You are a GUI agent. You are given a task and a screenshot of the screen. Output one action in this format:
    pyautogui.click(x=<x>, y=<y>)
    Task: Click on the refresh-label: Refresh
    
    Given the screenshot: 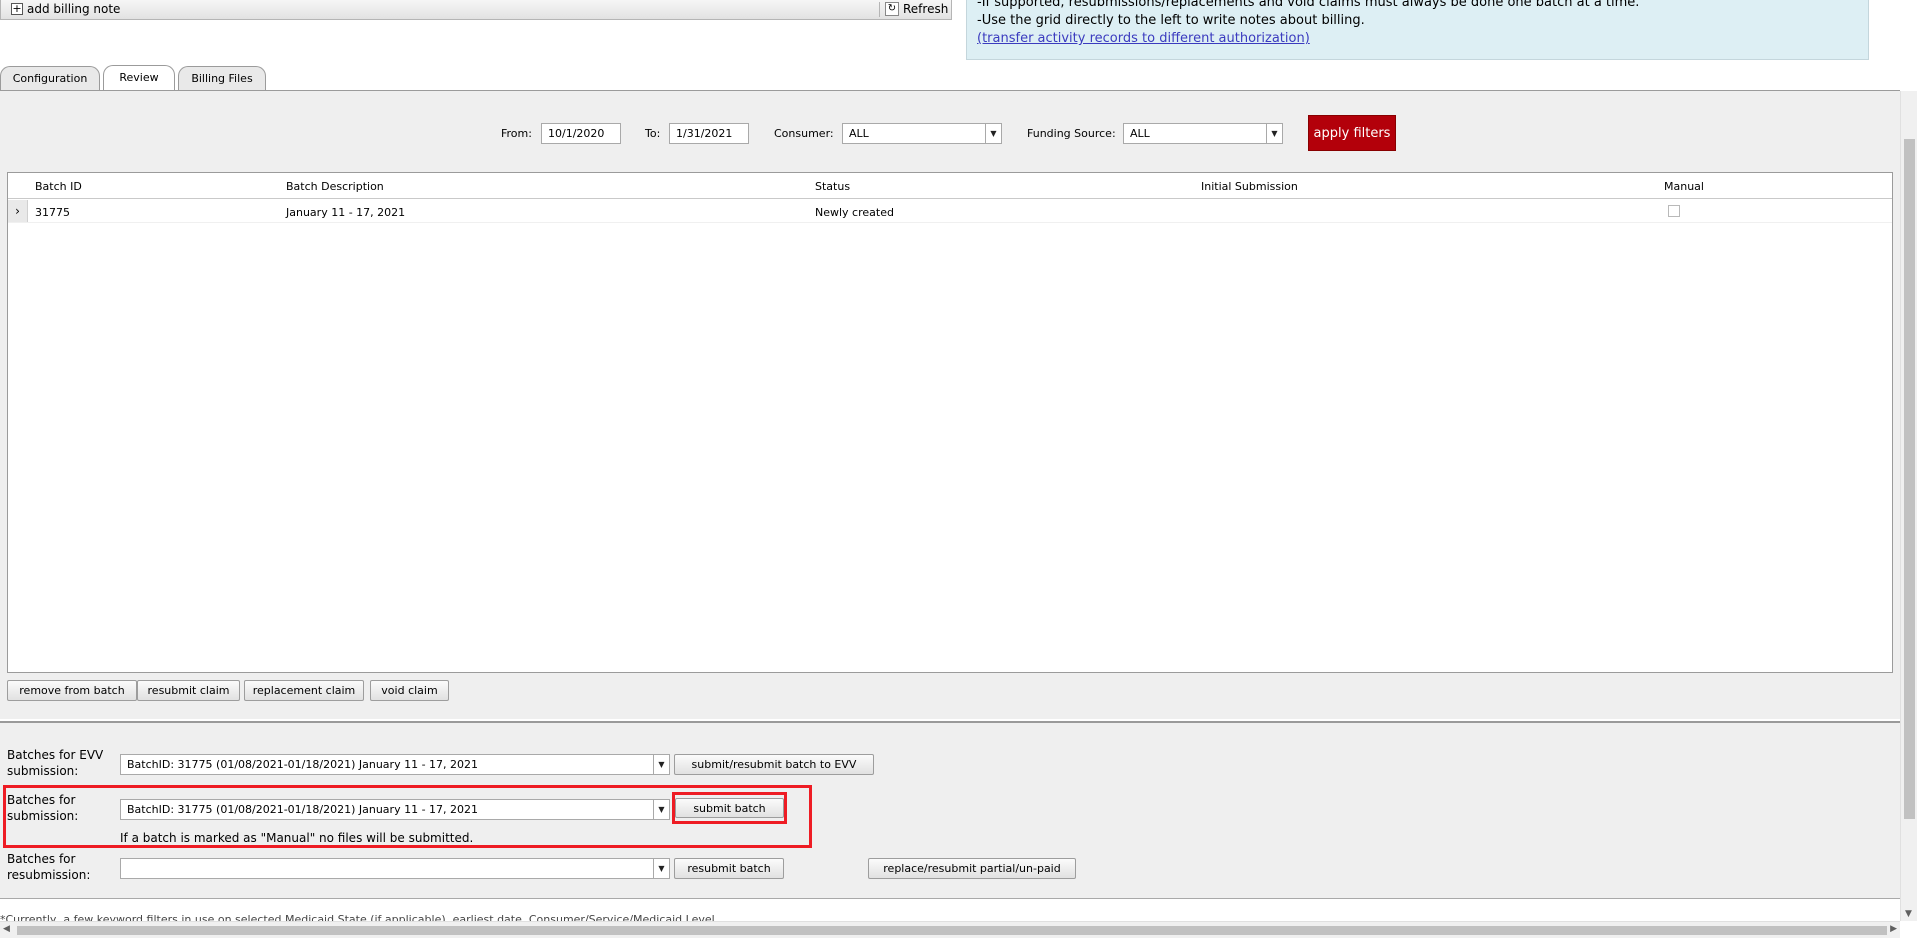 What is the action you would take?
    pyautogui.click(x=926, y=9)
    